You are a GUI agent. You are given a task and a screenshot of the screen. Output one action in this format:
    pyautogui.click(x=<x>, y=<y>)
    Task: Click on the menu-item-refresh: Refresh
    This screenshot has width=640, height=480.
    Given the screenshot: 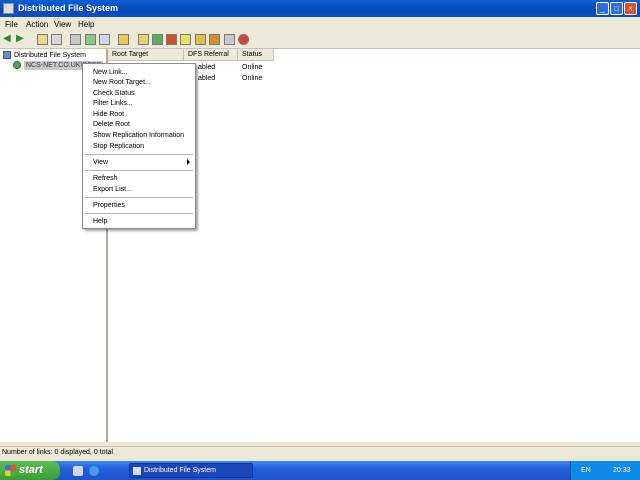 What is the action you would take?
    pyautogui.click(x=105, y=178)
    